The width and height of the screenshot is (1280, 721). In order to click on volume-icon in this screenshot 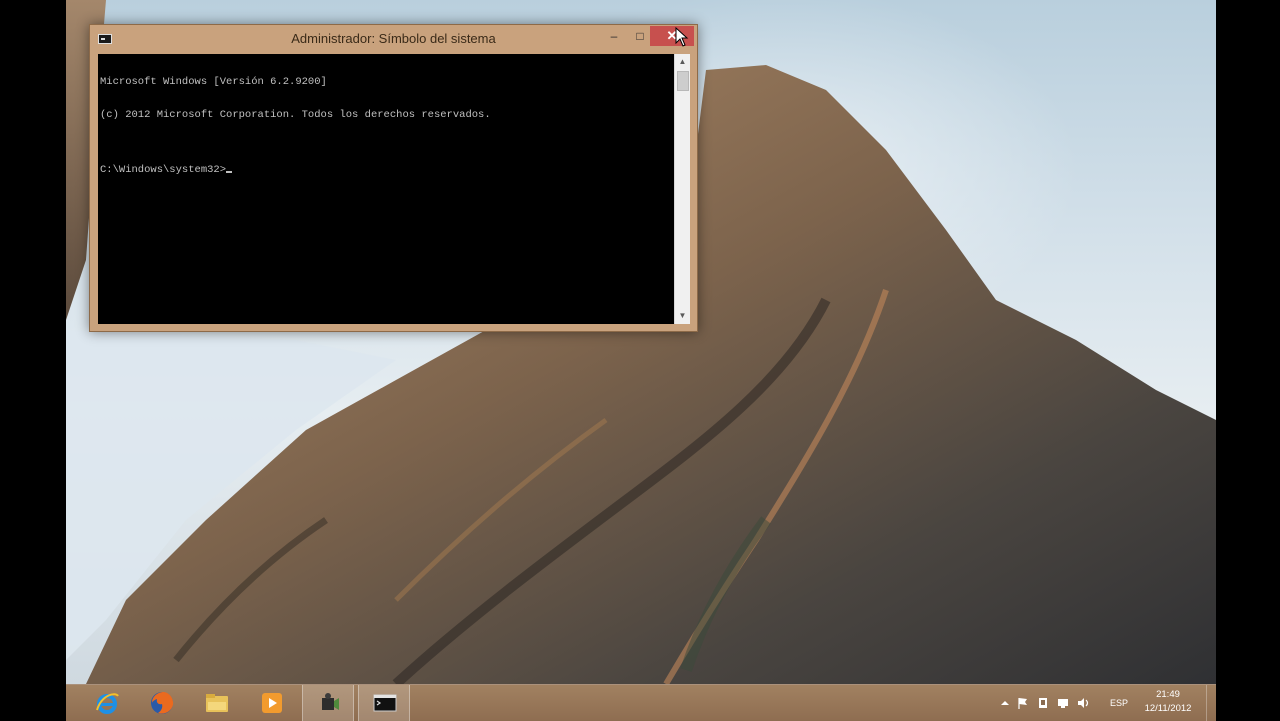, I will do `click(1083, 703)`.